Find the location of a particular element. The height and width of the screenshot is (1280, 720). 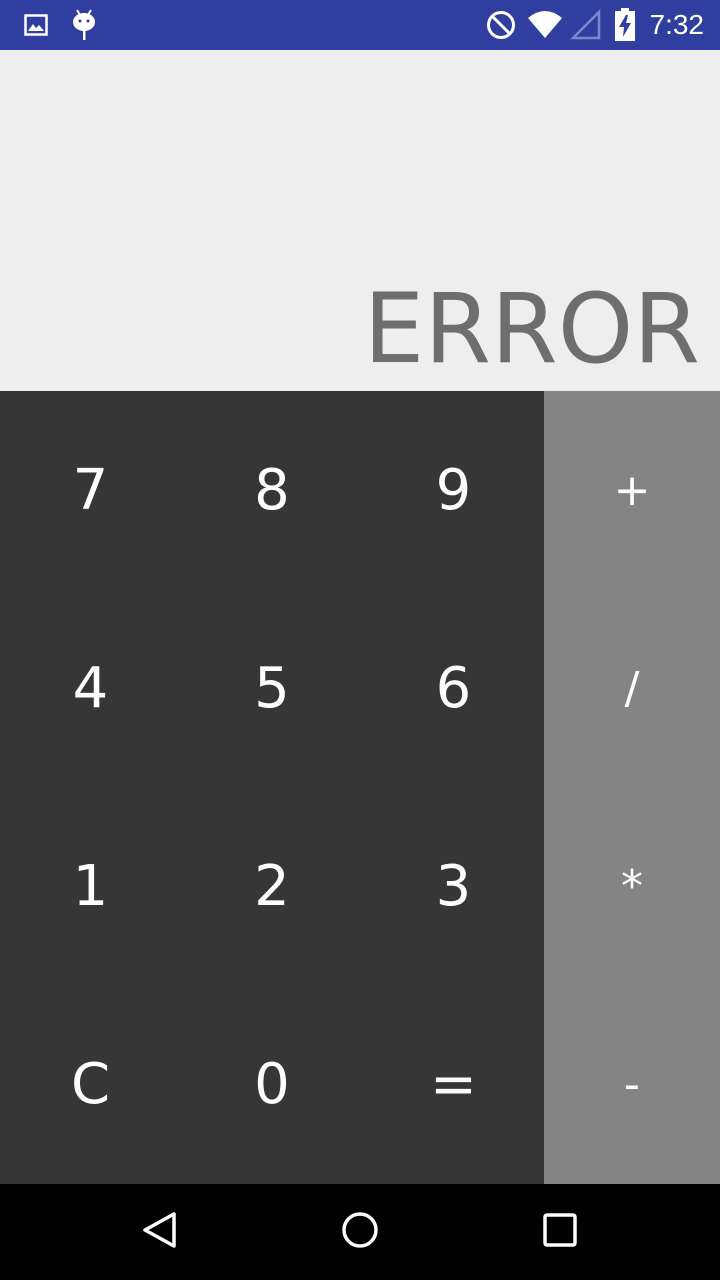

key-7: 7 is located at coordinates (90, 490).